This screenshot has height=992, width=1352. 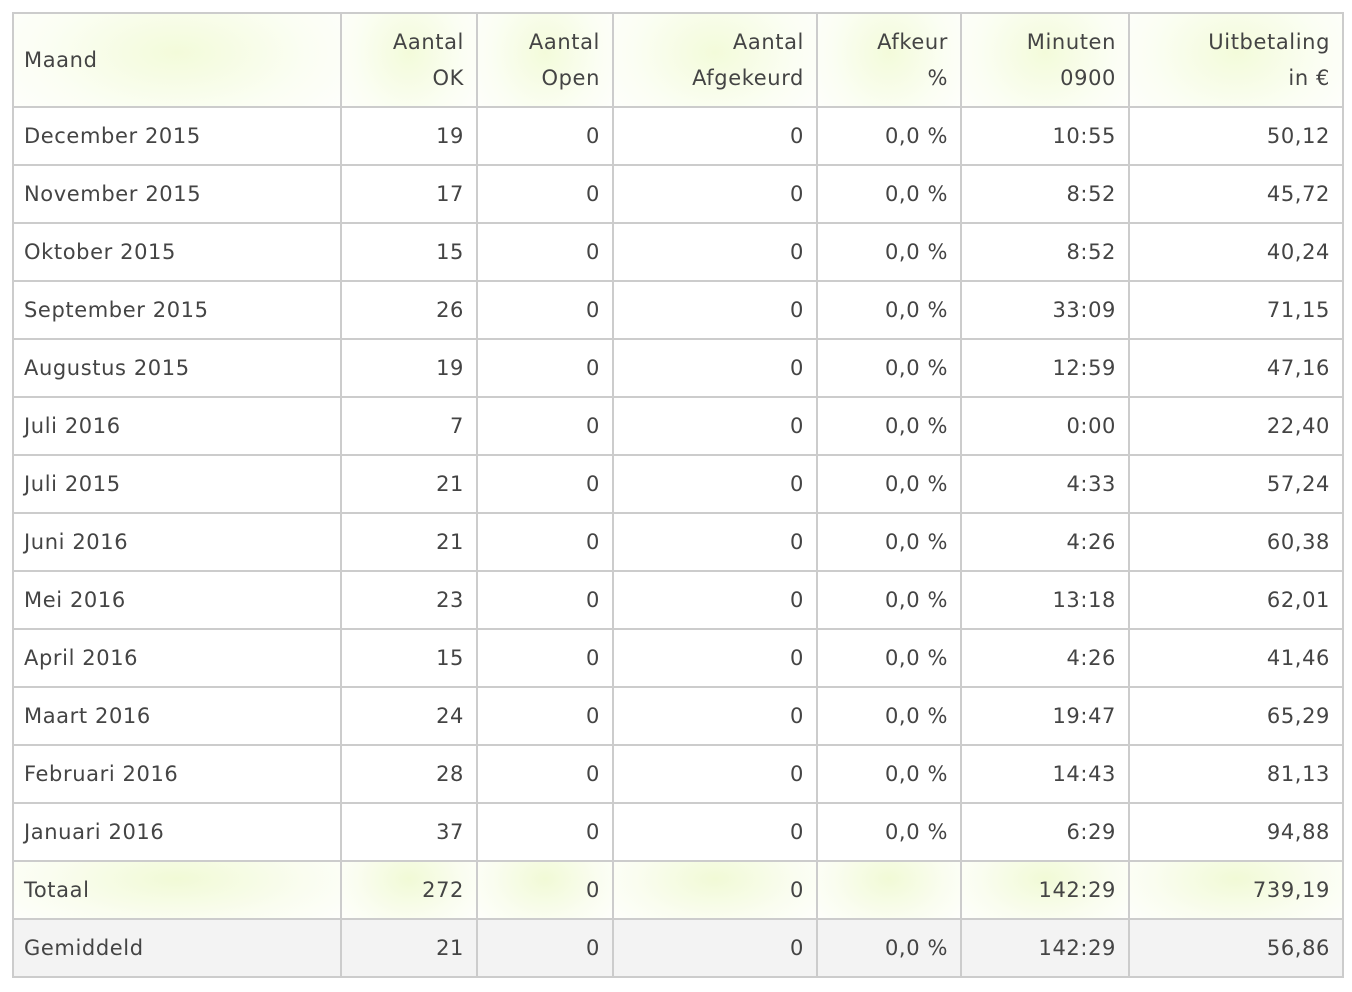 I want to click on cell-aantal-ok: 37, so click(x=409, y=832).